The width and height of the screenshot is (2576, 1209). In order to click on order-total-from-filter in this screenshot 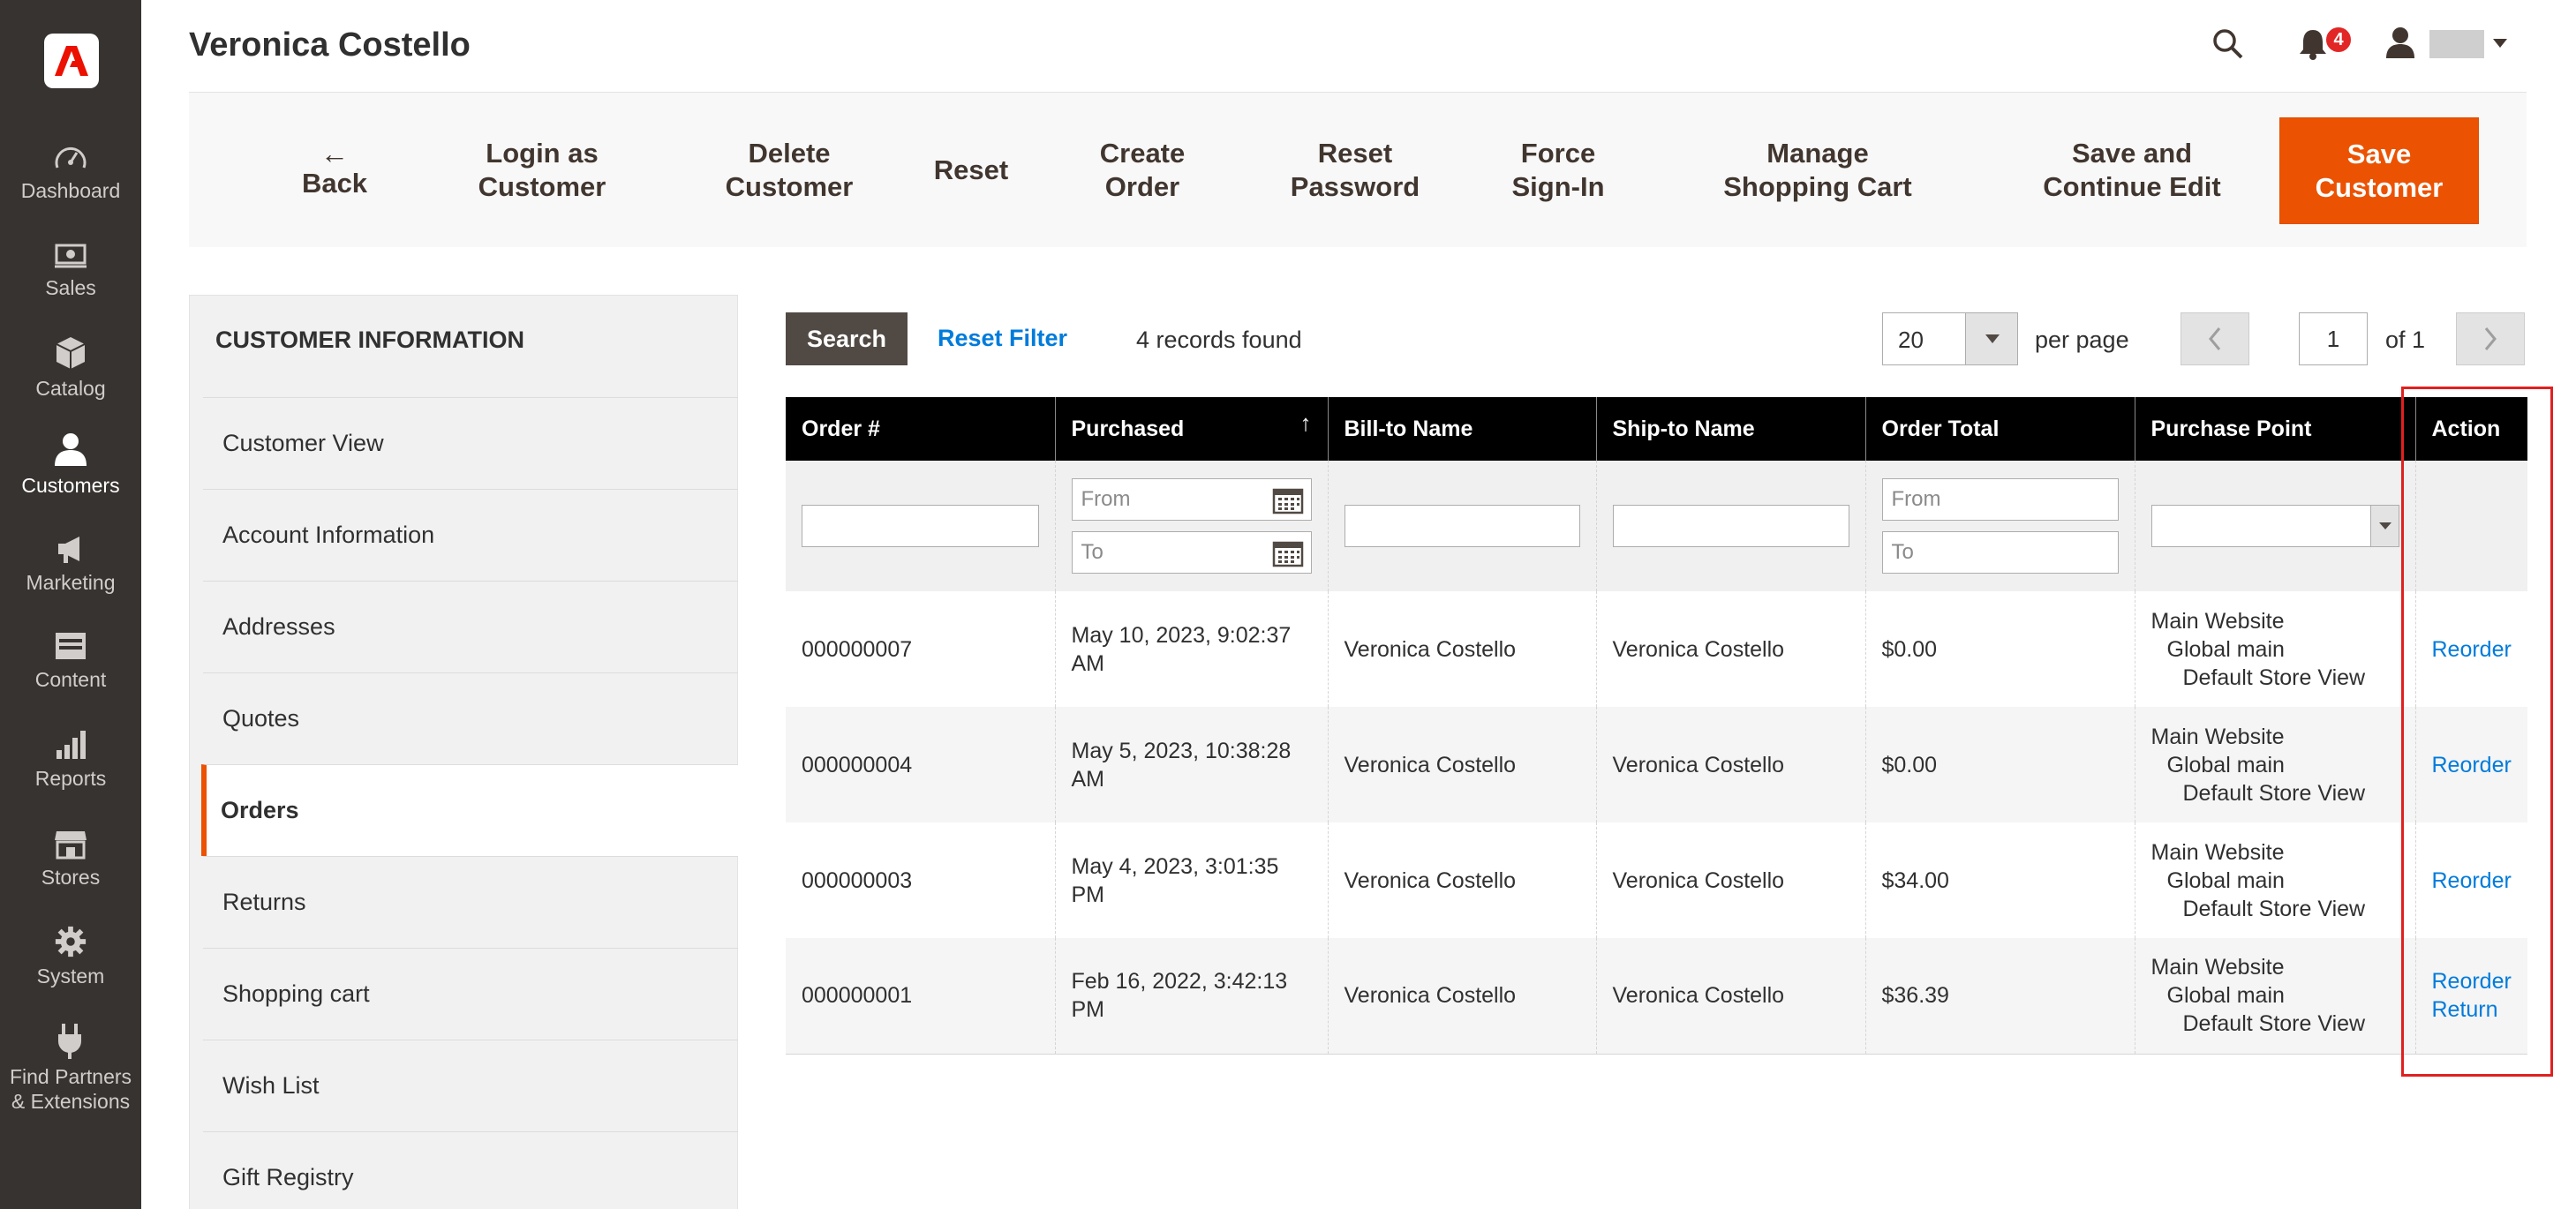, I will do `click(2000, 499)`.